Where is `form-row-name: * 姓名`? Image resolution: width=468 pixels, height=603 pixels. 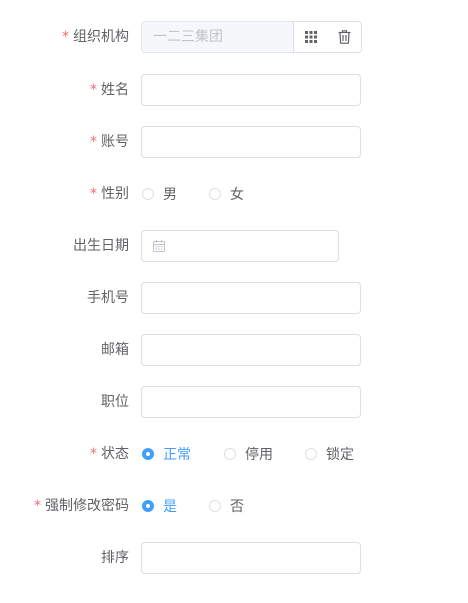 form-row-name: * 姓名 is located at coordinates (234, 90).